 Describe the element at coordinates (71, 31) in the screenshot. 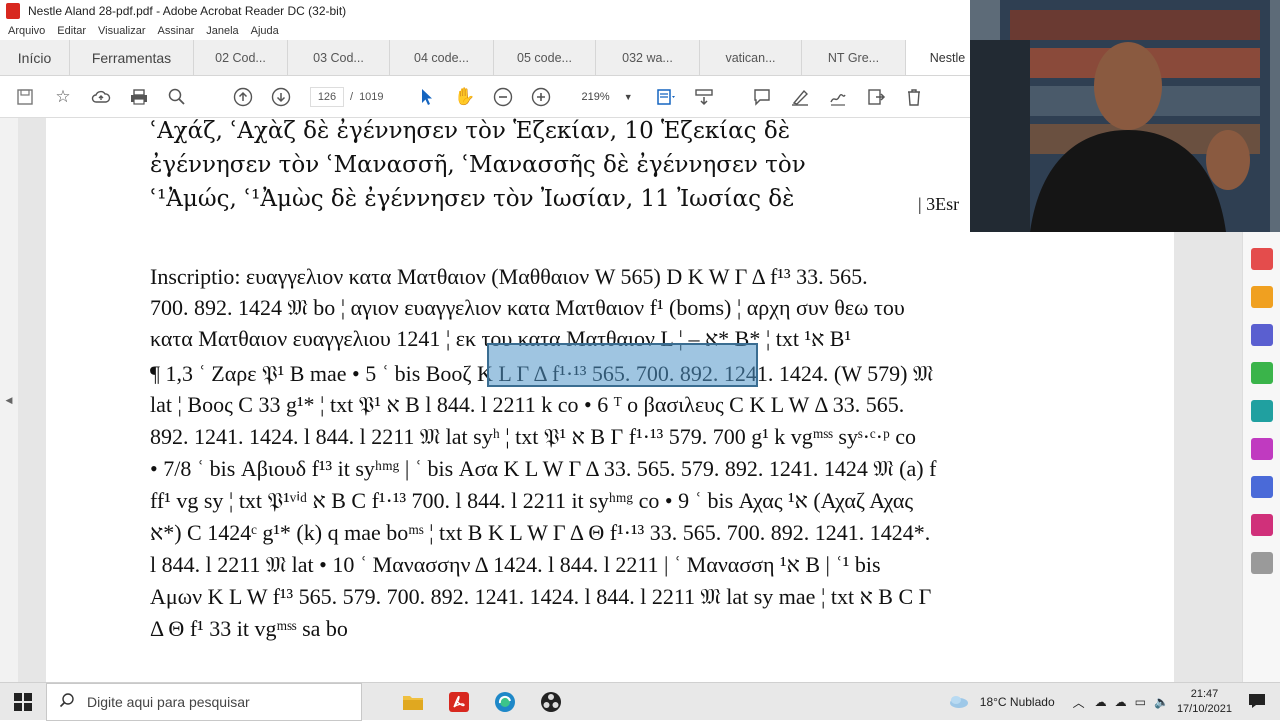

I see `menu-editar: Editar` at that location.